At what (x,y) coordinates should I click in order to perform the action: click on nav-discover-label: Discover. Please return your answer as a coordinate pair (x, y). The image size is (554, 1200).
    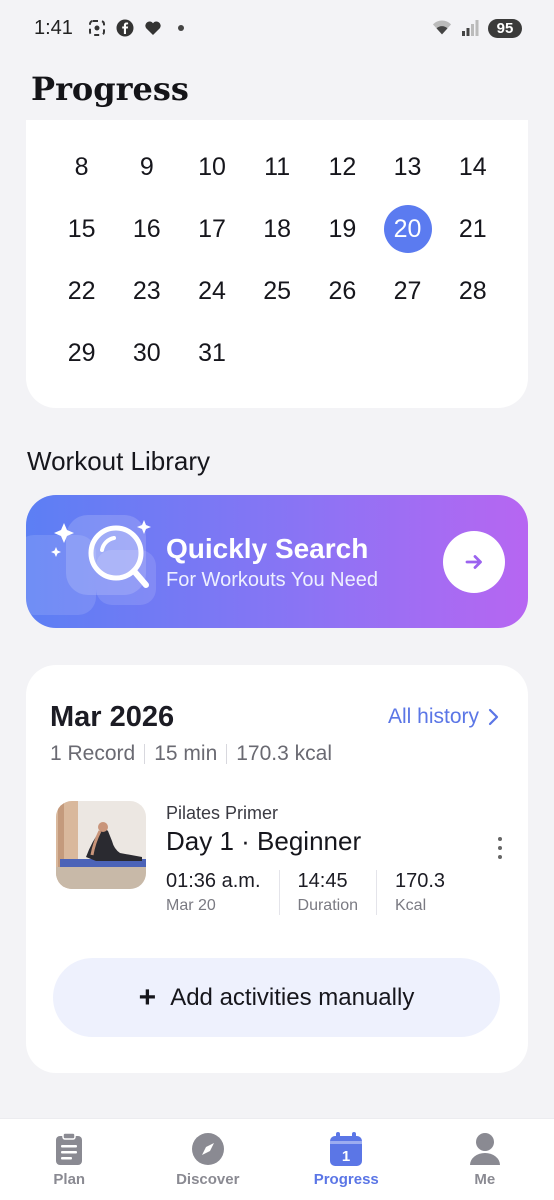
    Looking at the image, I should click on (208, 1179).